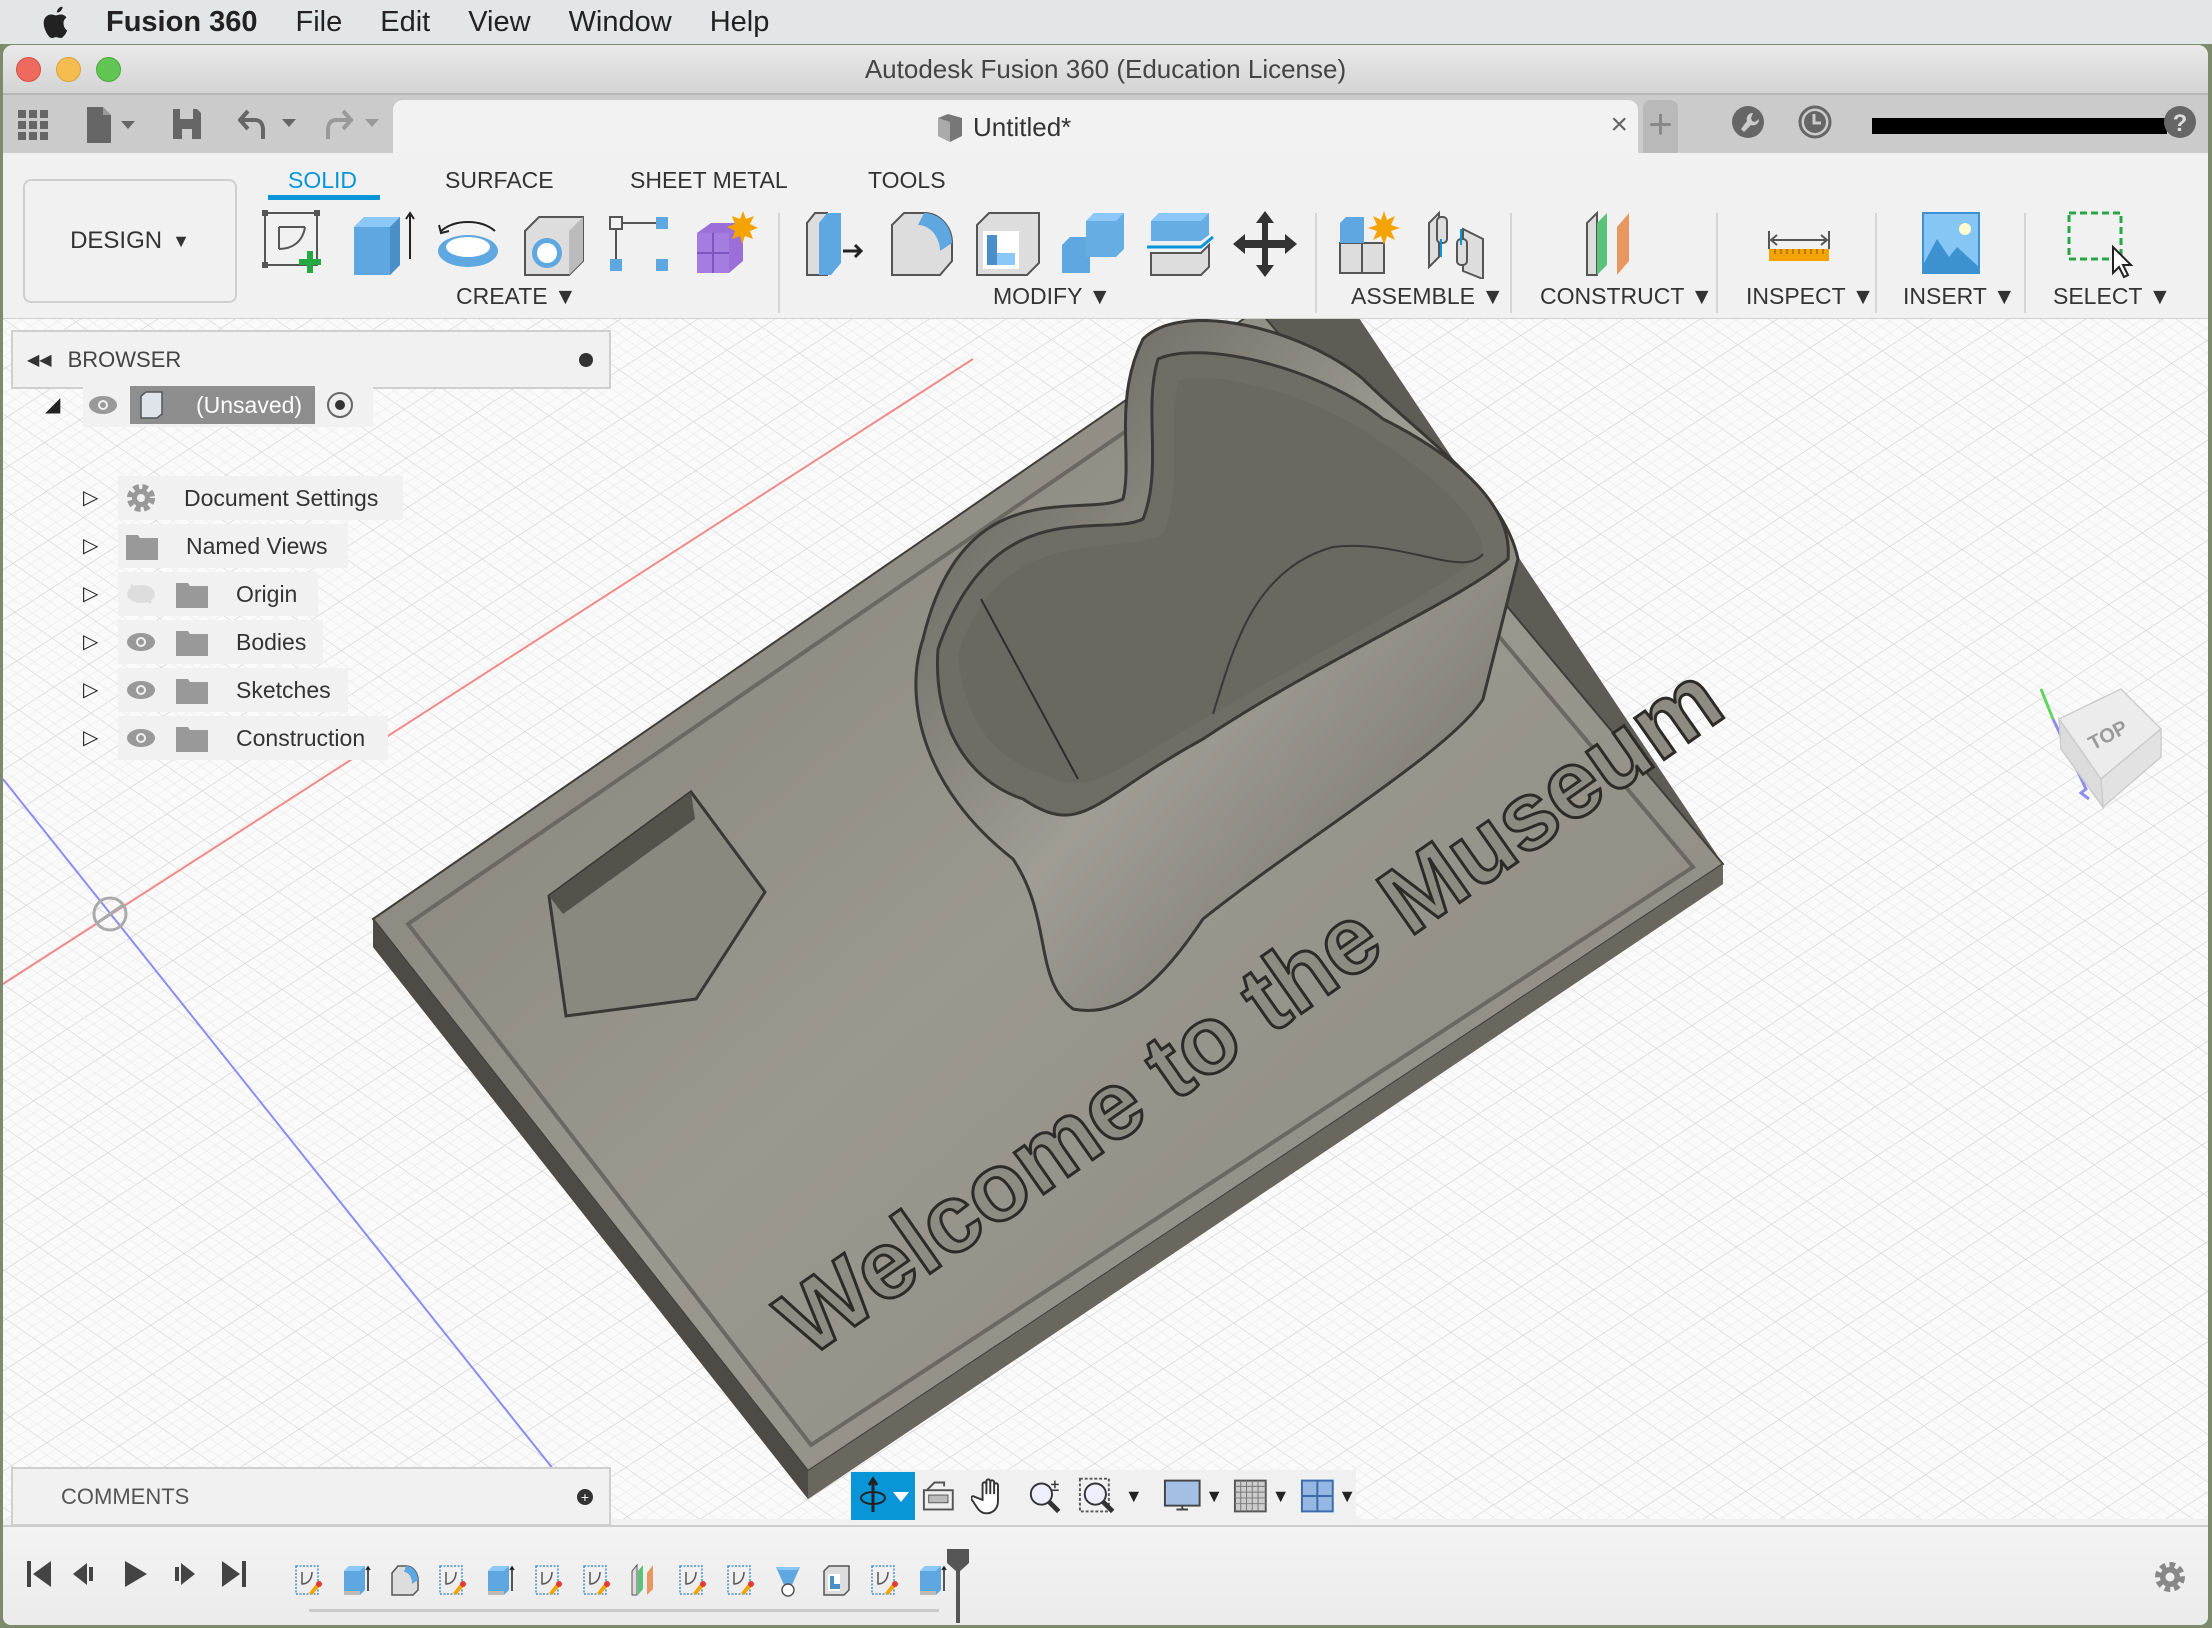 Image resolution: width=2212 pixels, height=1628 pixels. What do you see at coordinates (709, 180) in the screenshot?
I see `tab-sheet-metal: SHEET METAL` at bounding box center [709, 180].